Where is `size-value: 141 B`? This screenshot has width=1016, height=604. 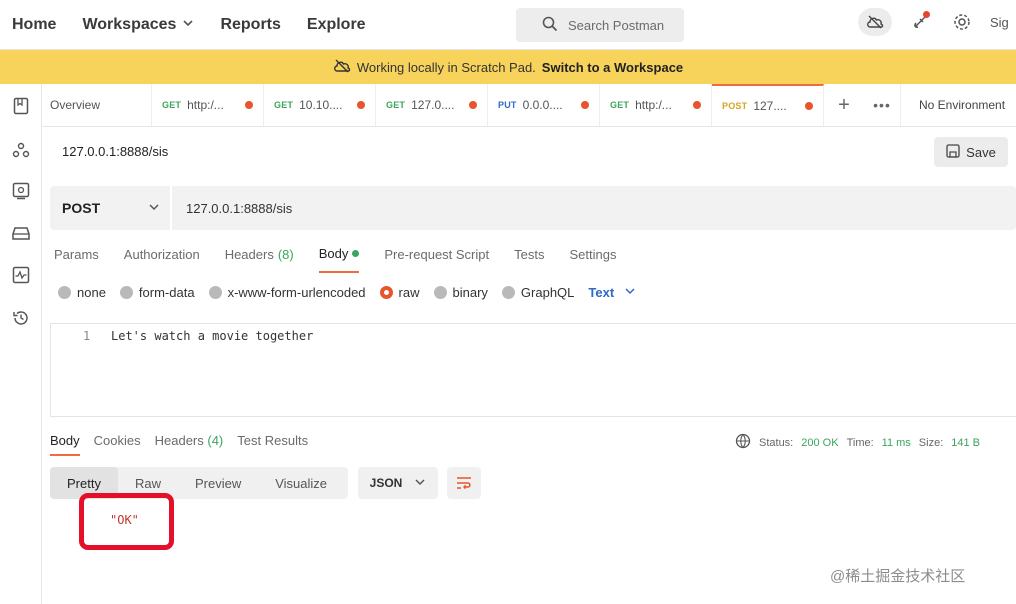 size-value: 141 B is located at coordinates (966, 442).